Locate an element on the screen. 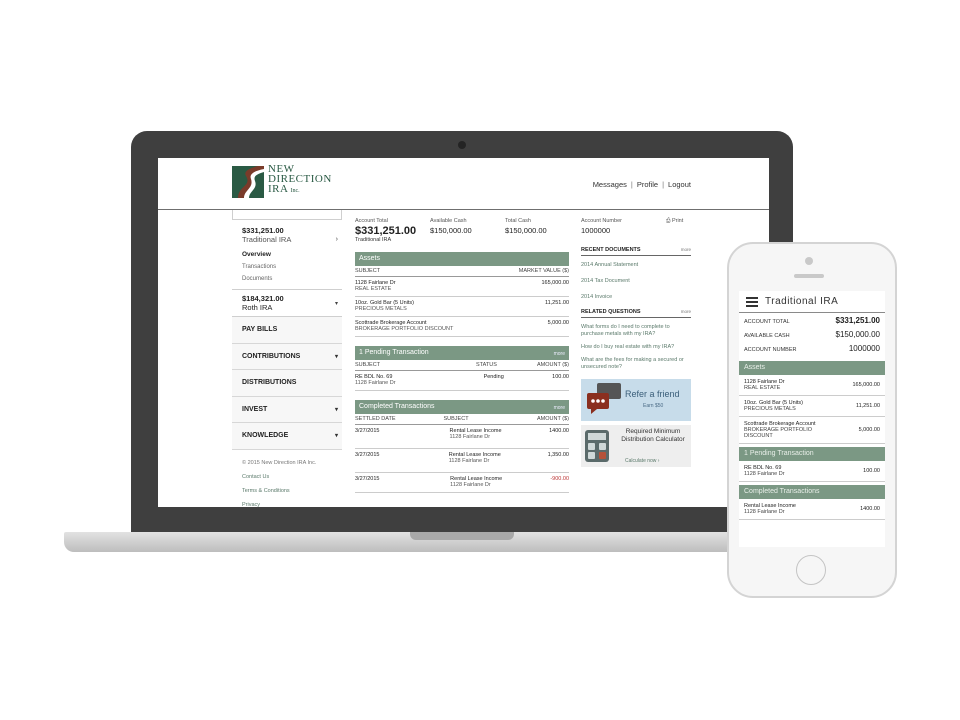 This screenshot has width=960, height=720. chat-bubbles-icon is located at coordinates (604, 398).